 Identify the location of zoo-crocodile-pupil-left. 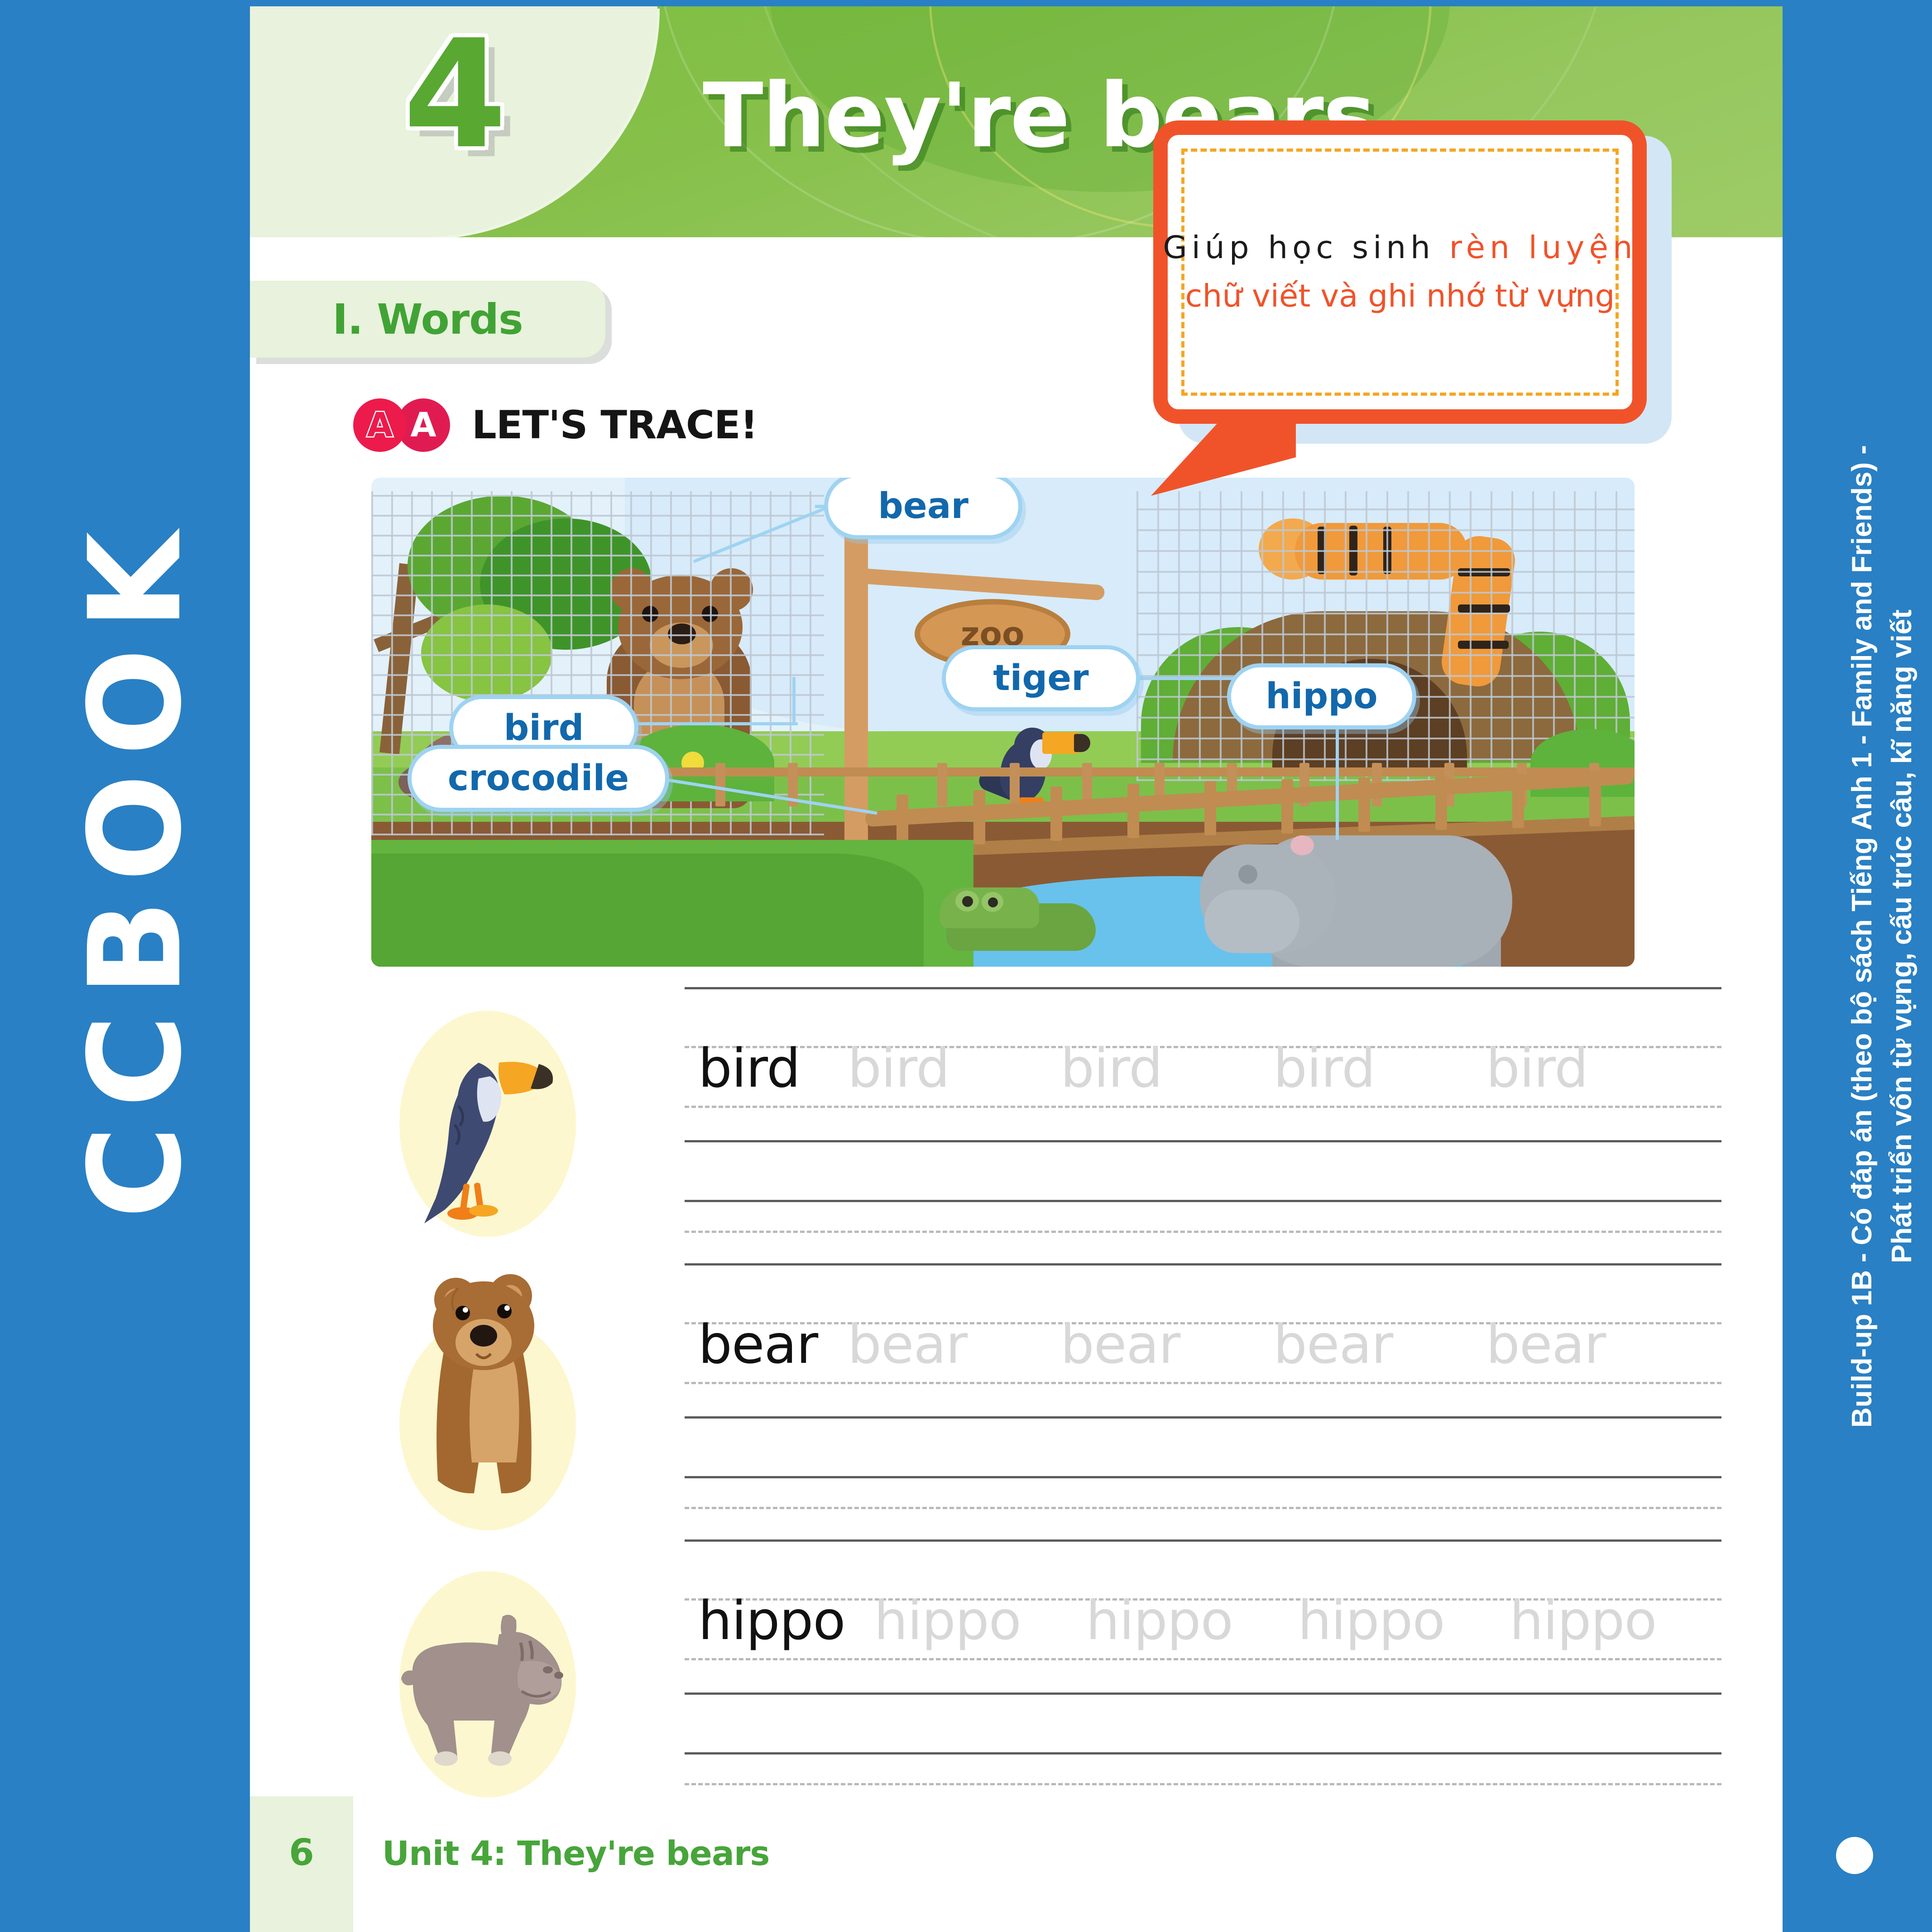
(967, 901).